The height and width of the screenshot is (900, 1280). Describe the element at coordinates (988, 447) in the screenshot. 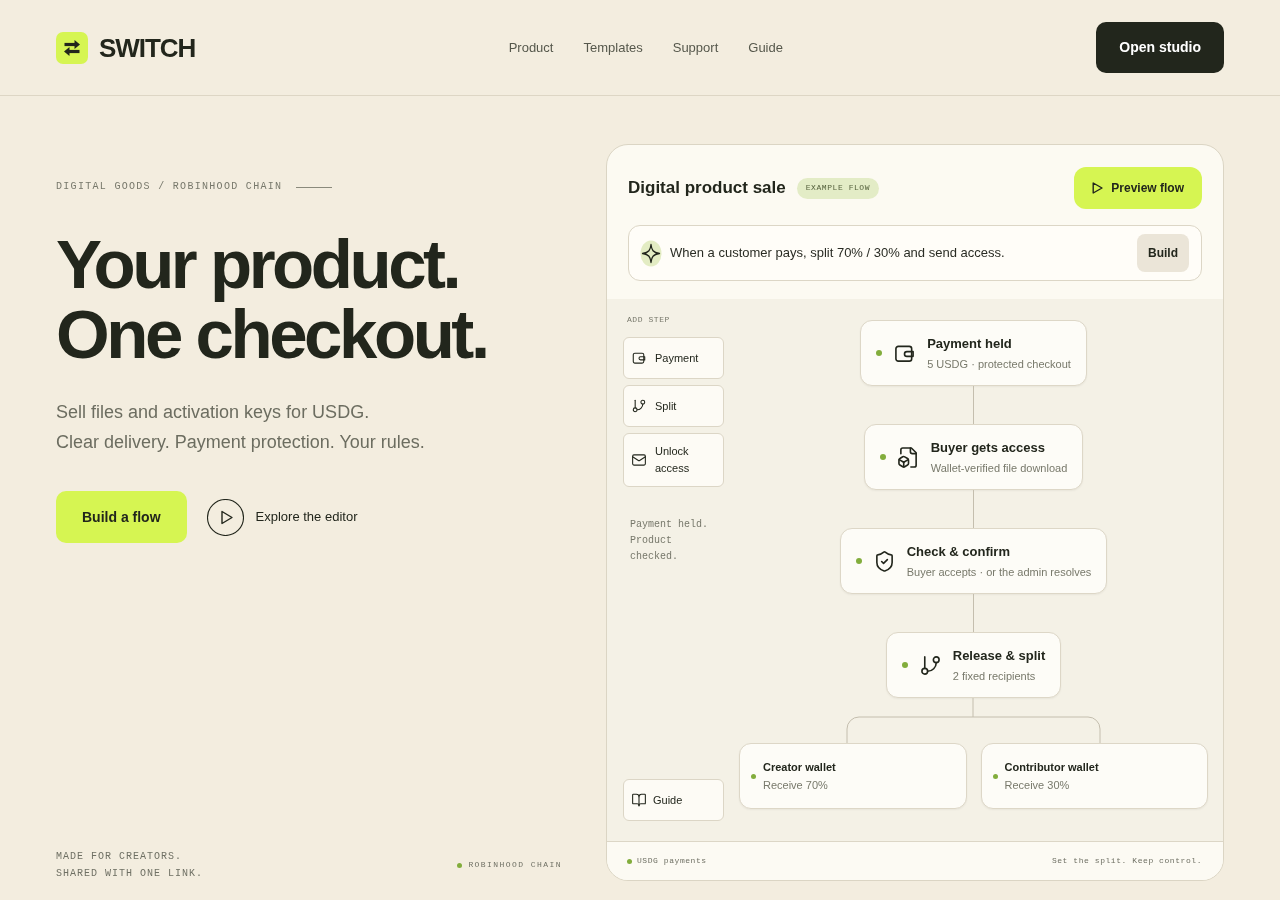

I see `step-title: Buyer gets access` at that location.